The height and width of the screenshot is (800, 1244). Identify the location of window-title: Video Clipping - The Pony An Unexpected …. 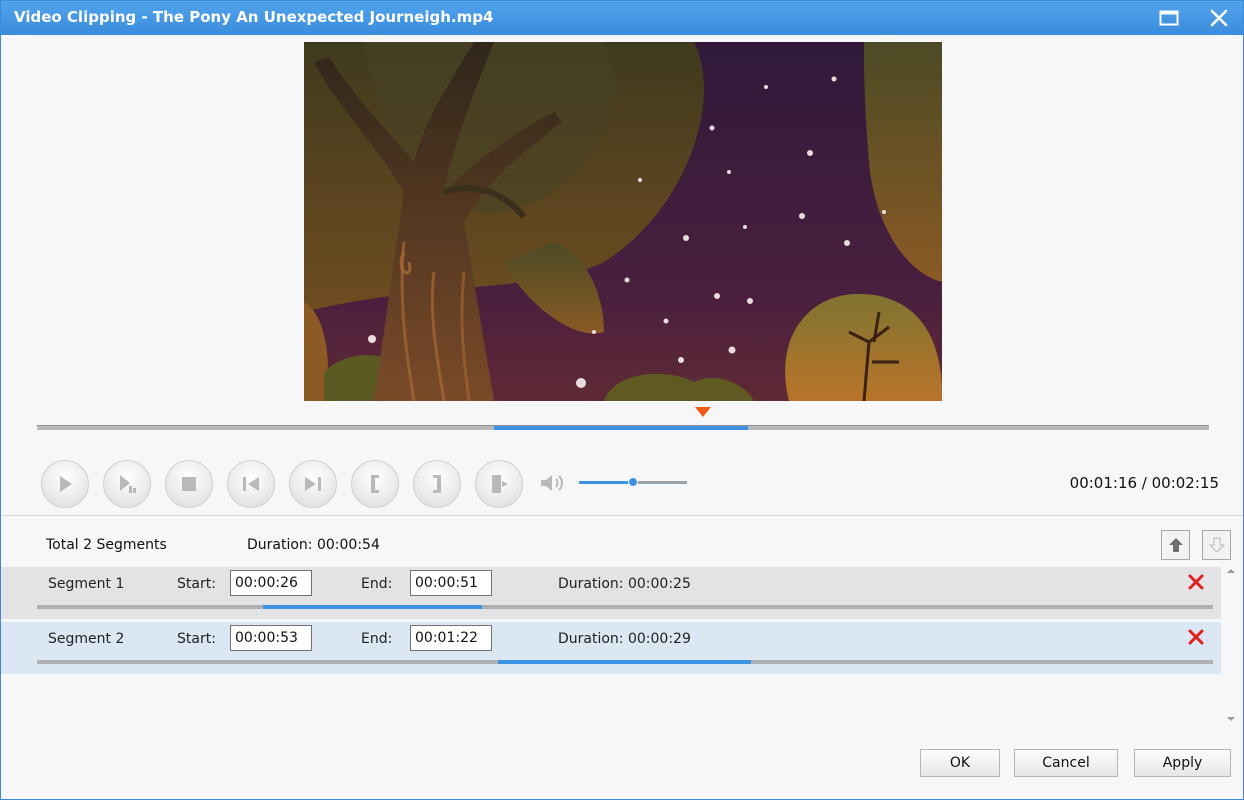
(254, 17).